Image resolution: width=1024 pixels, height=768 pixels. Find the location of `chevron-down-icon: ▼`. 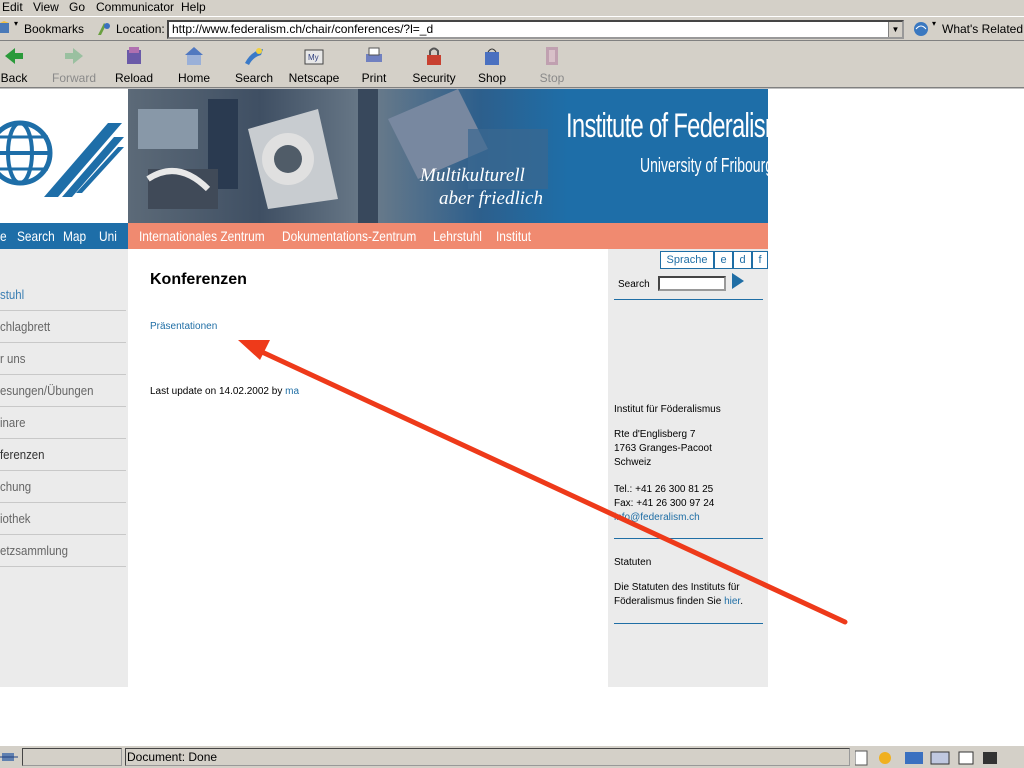

chevron-down-icon: ▼ is located at coordinates (895, 29).